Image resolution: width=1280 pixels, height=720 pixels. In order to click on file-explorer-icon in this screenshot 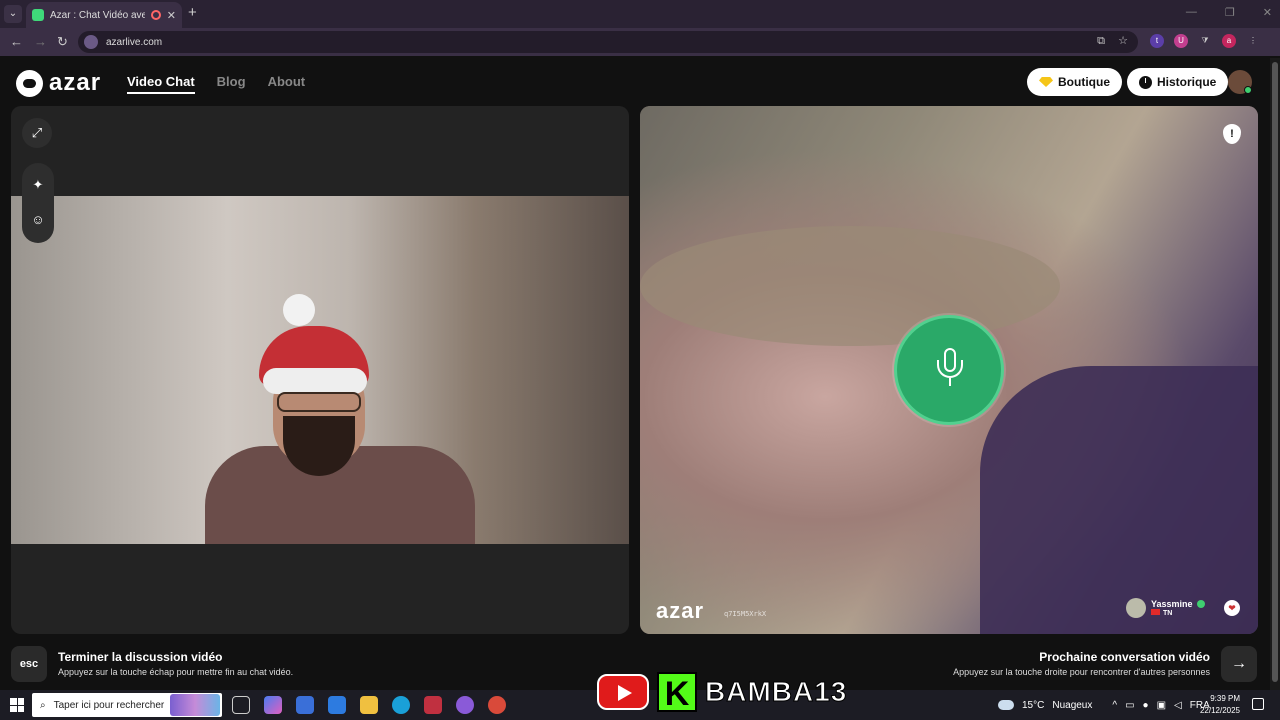, I will do `click(369, 705)`.